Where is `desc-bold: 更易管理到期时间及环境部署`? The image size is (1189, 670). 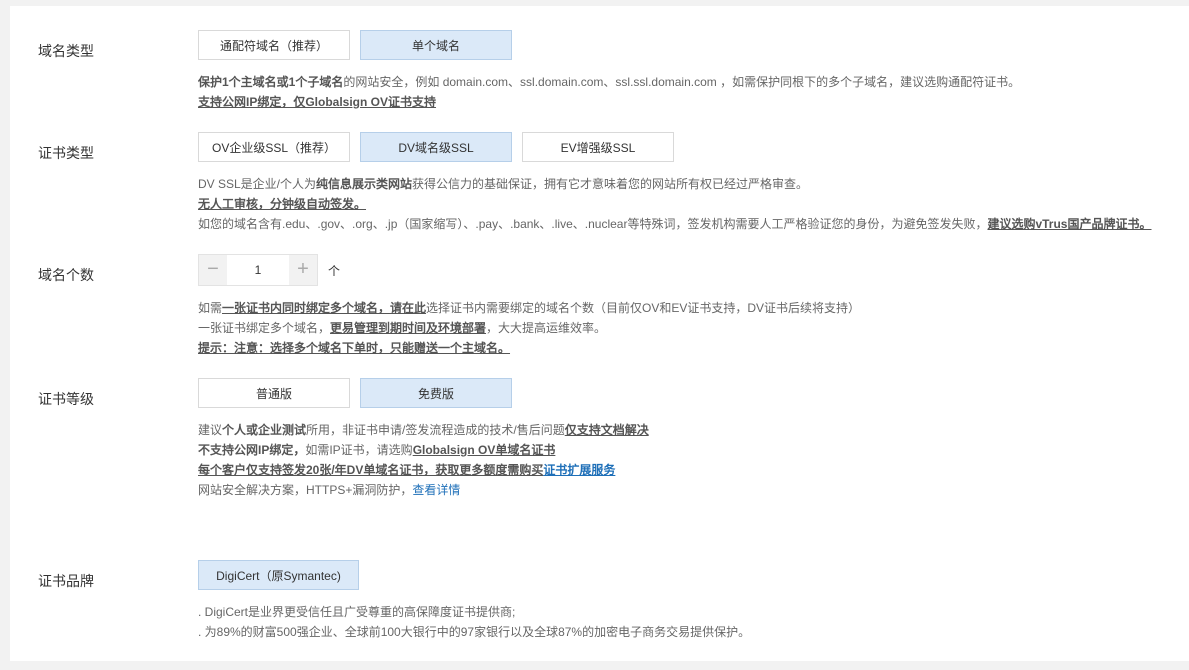
desc-bold: 更易管理到期时间及环境部署 is located at coordinates (408, 328).